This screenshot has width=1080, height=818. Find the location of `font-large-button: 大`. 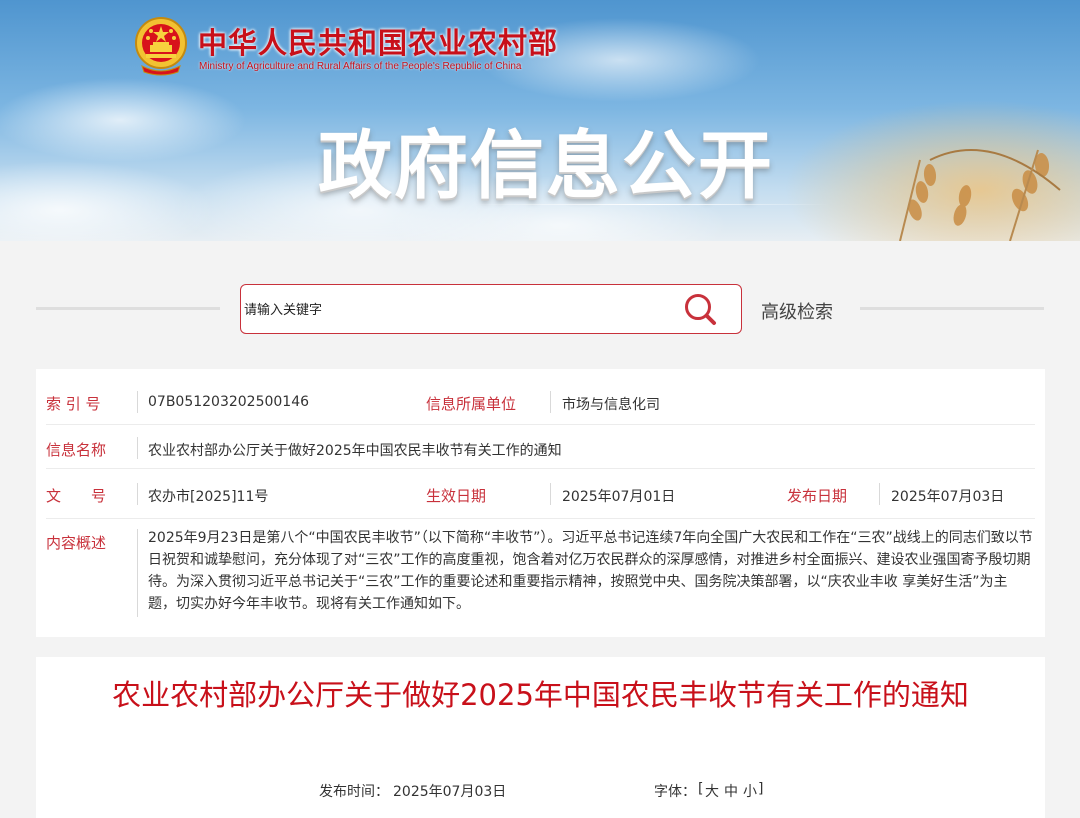

font-large-button: 大 is located at coordinates (712, 791).